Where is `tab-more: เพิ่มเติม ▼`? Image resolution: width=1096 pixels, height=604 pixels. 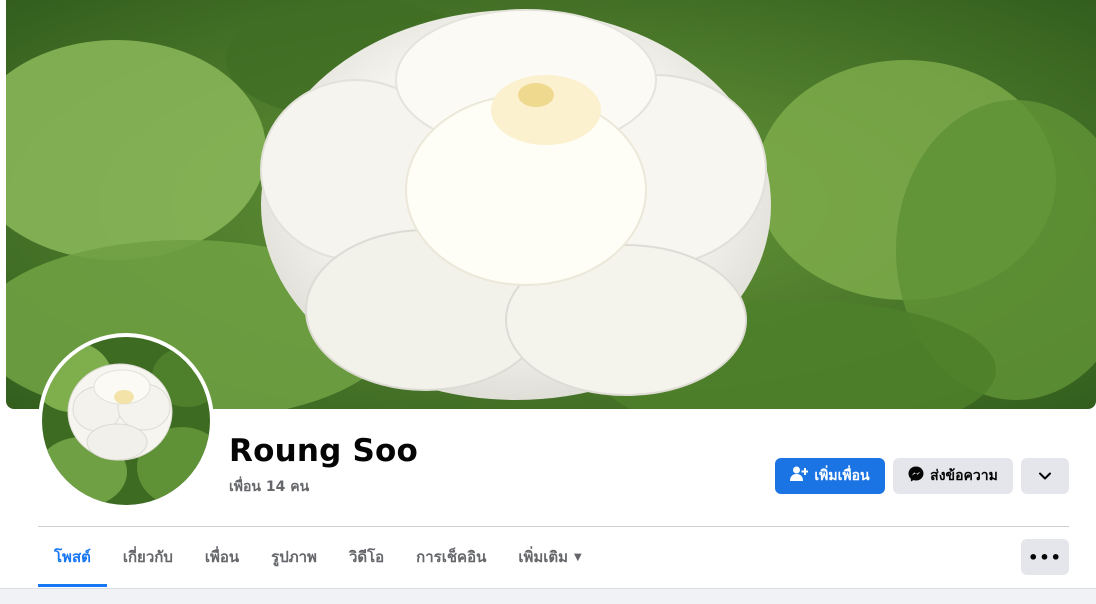 tab-more: เพิ่มเติม ▼ is located at coordinates (549, 557).